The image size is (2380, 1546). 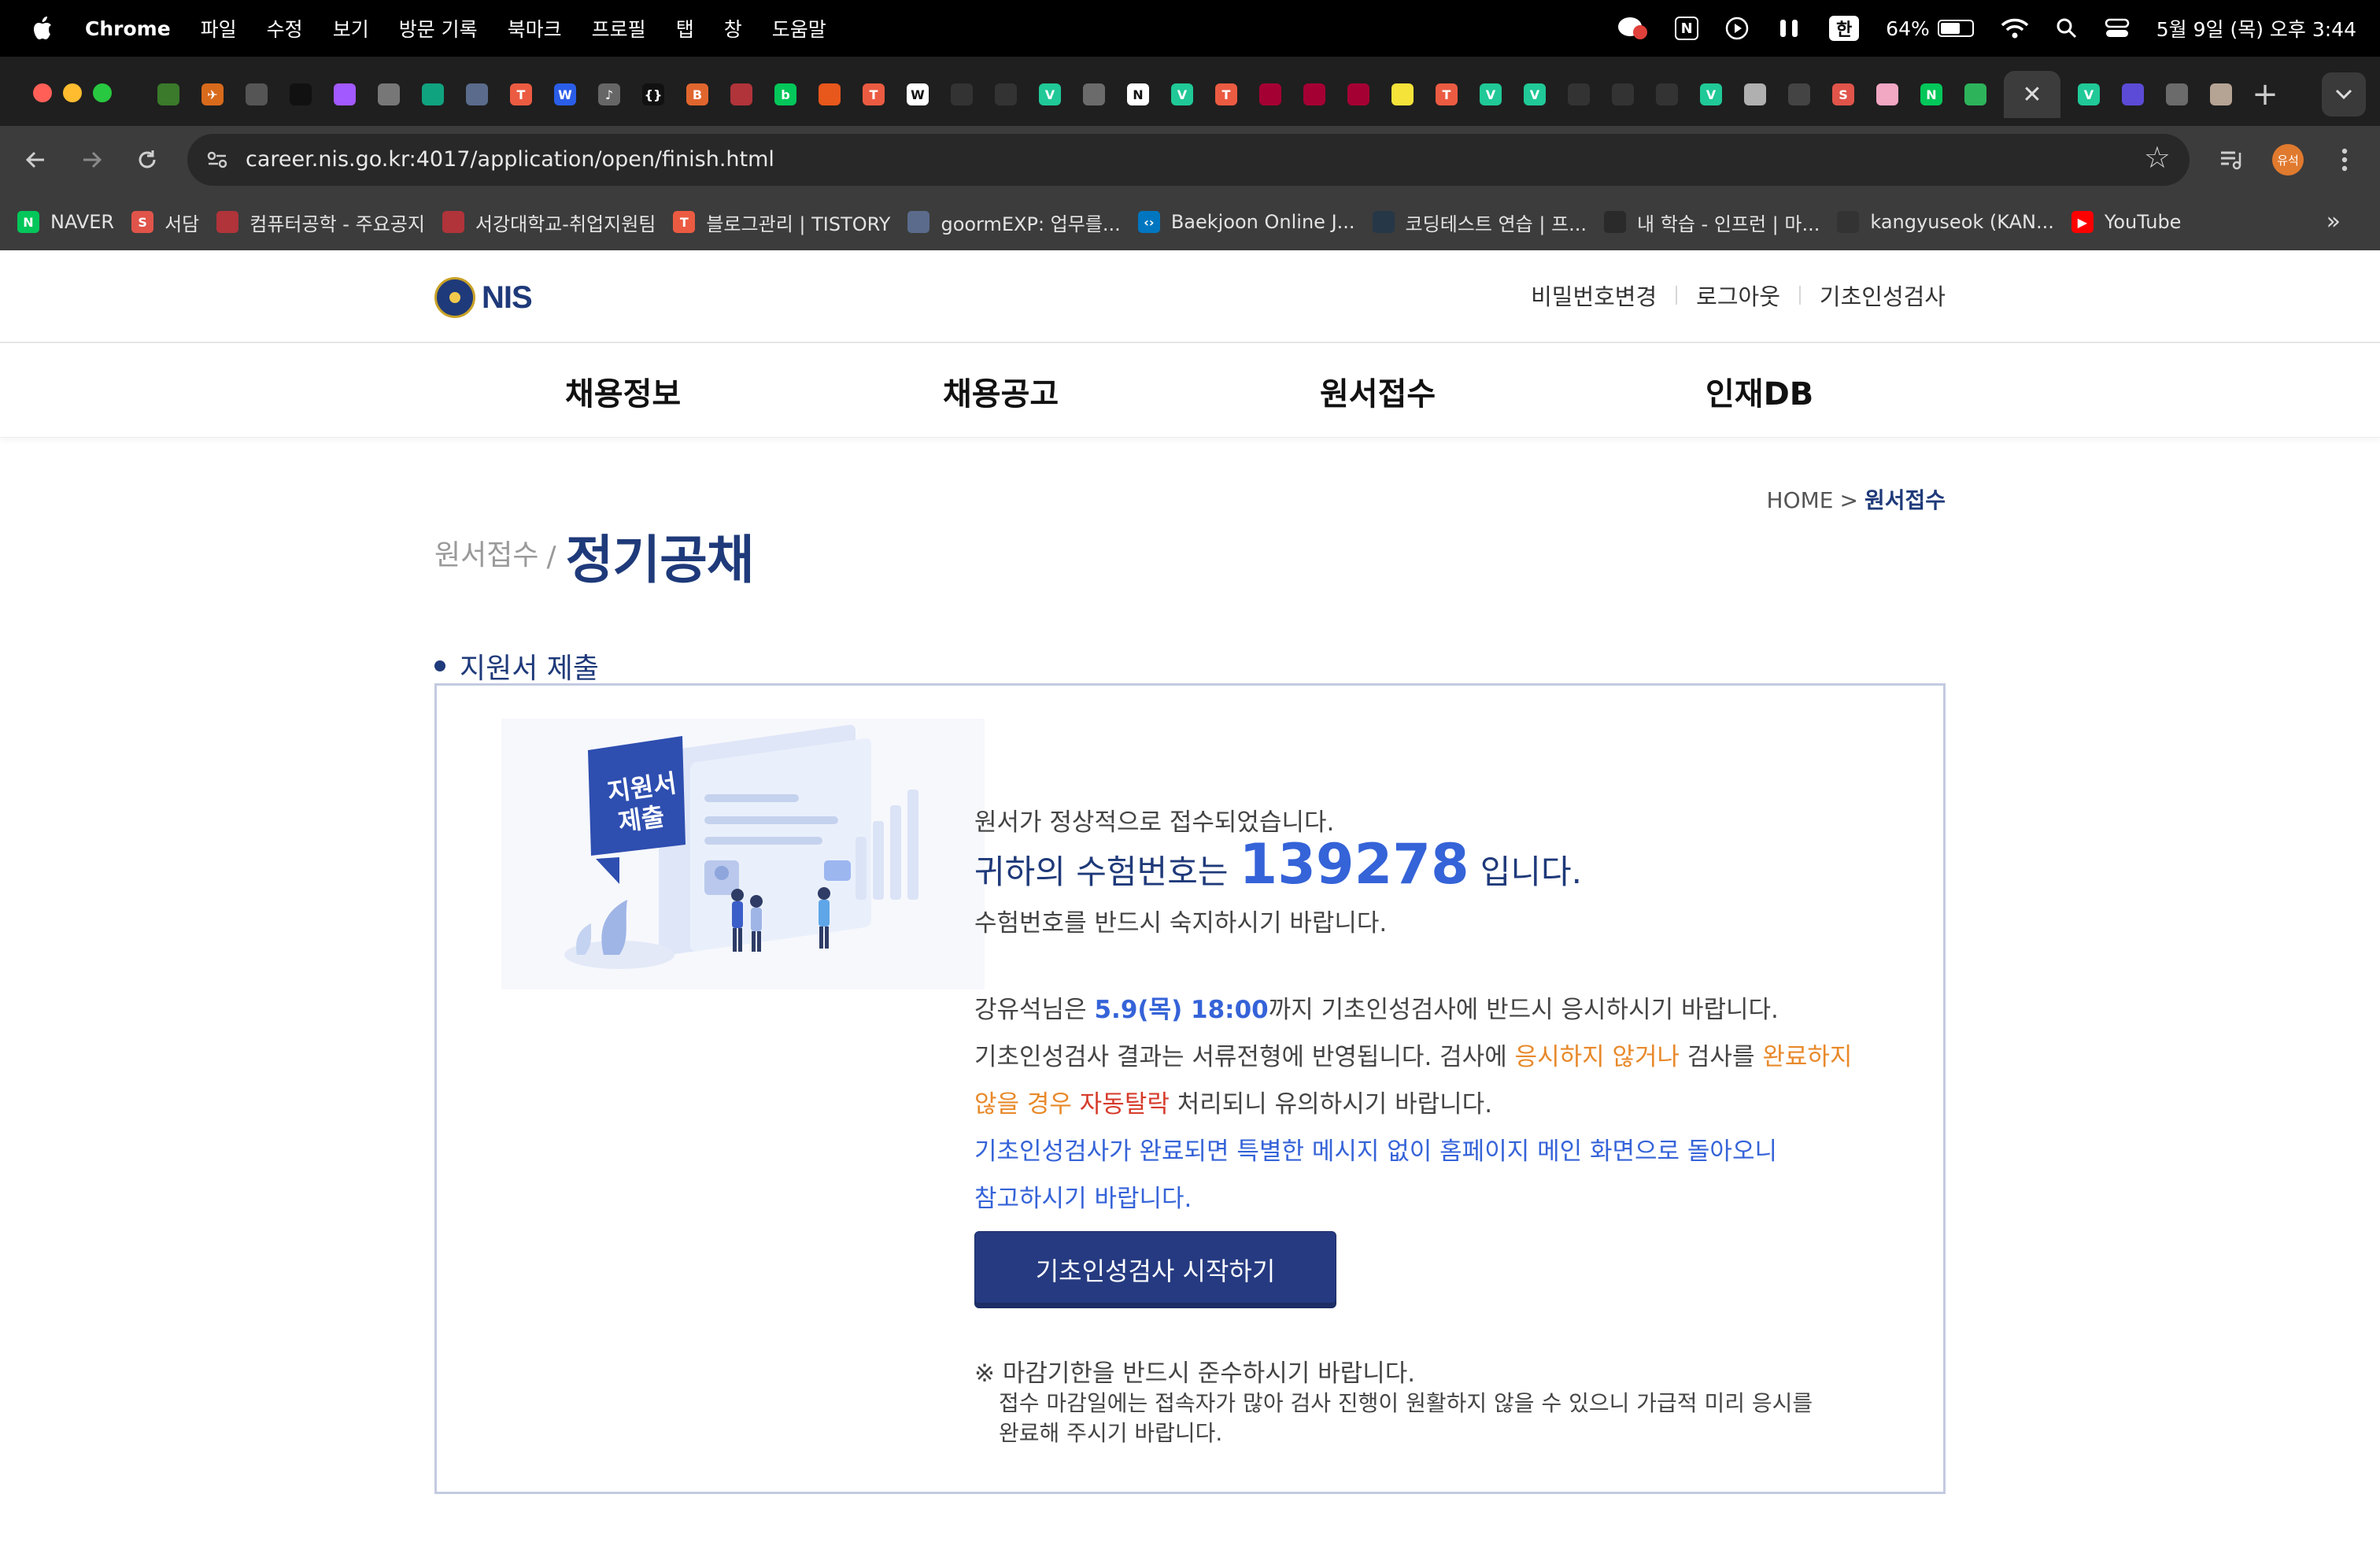 What do you see at coordinates (653, 95) in the screenshot?
I see `tab: {}` at bounding box center [653, 95].